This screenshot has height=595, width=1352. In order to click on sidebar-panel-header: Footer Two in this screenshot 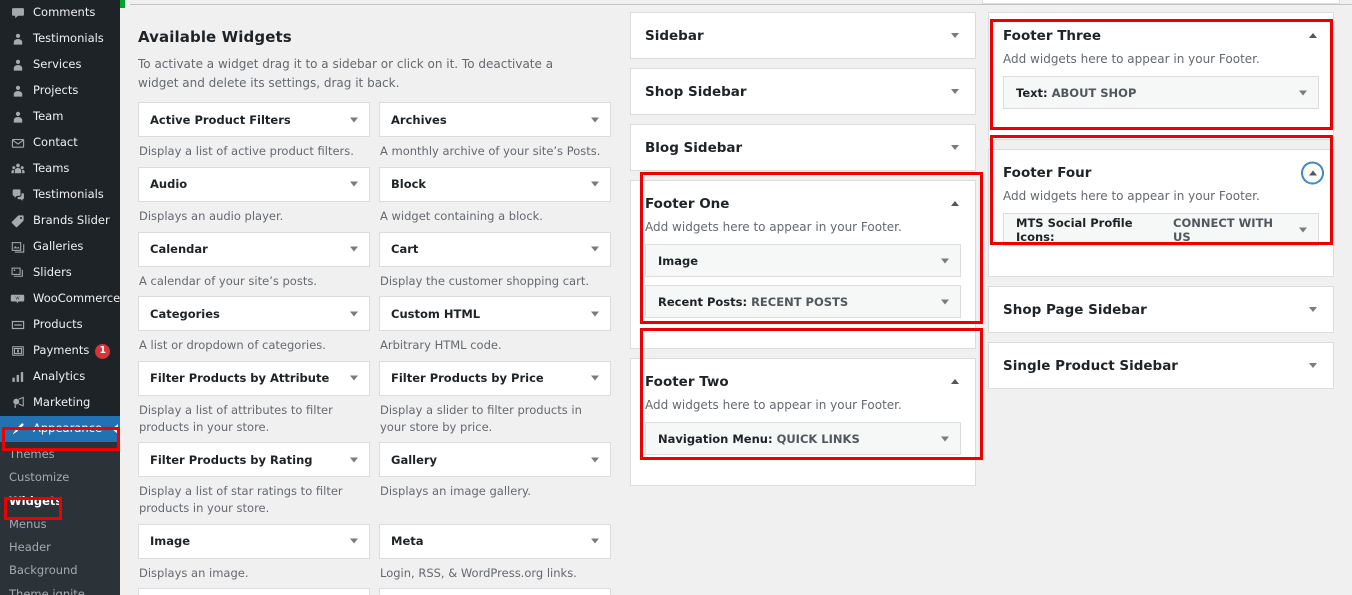, I will do `click(803, 381)`.